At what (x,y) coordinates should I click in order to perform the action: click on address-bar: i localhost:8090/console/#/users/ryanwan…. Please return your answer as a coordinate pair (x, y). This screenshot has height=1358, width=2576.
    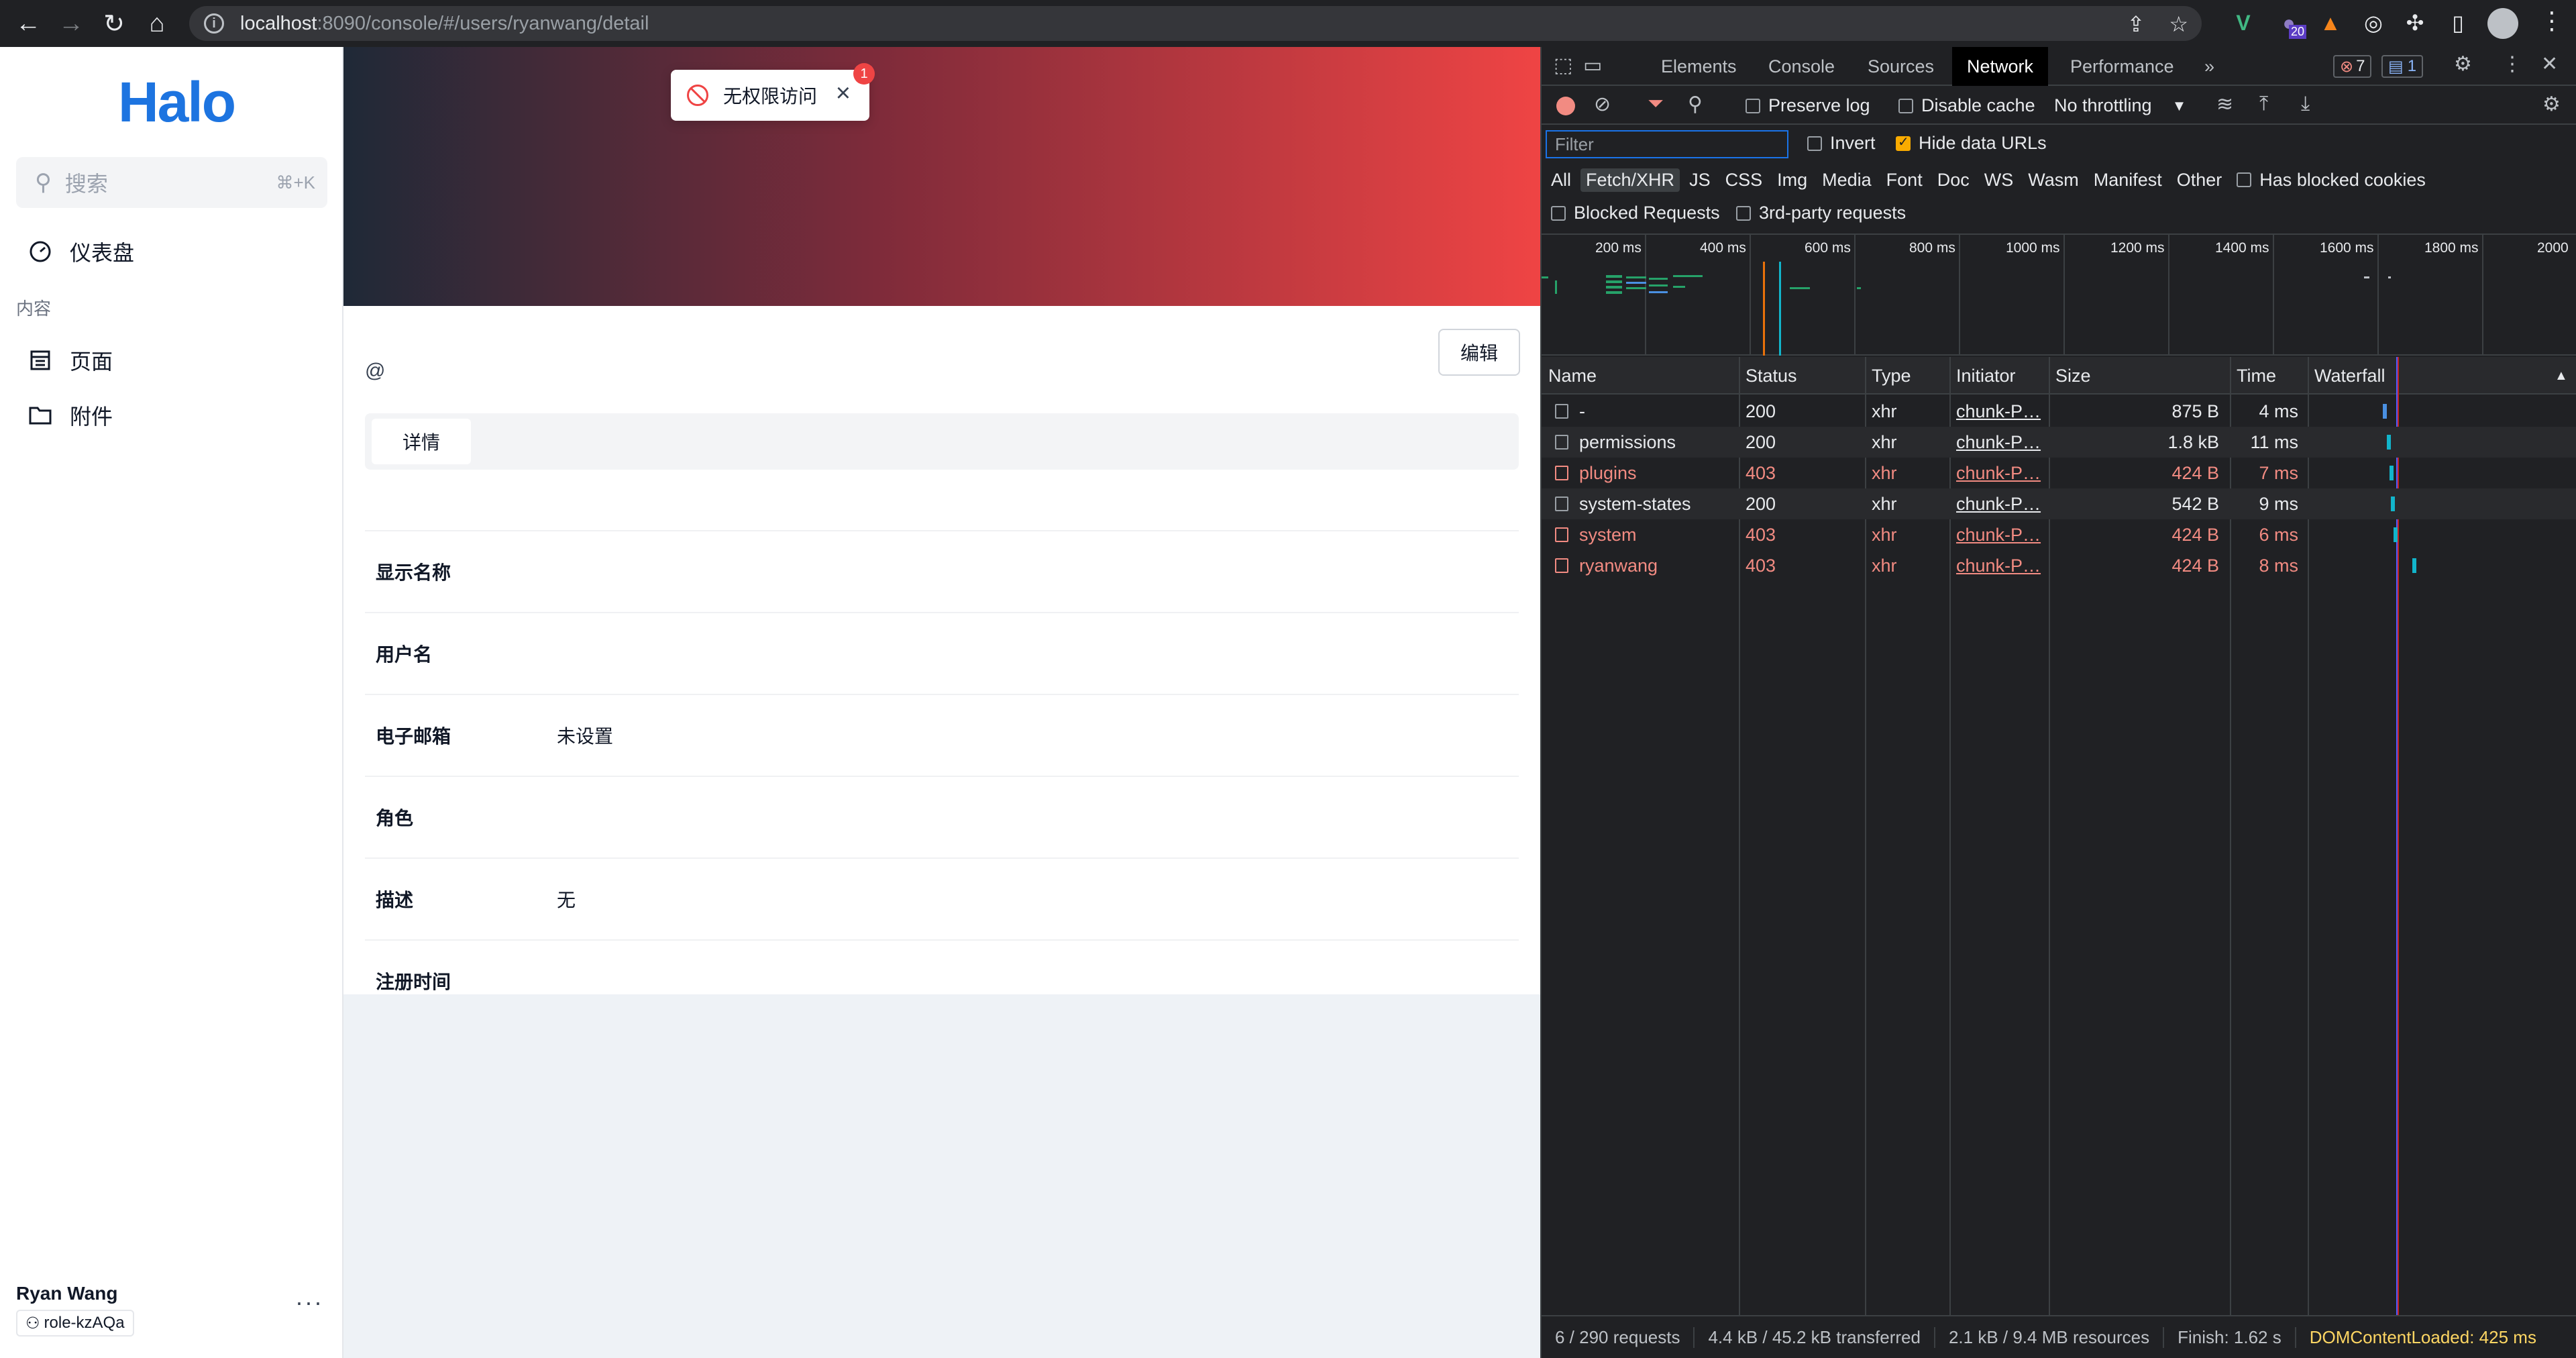
    Looking at the image, I should click on (1195, 24).